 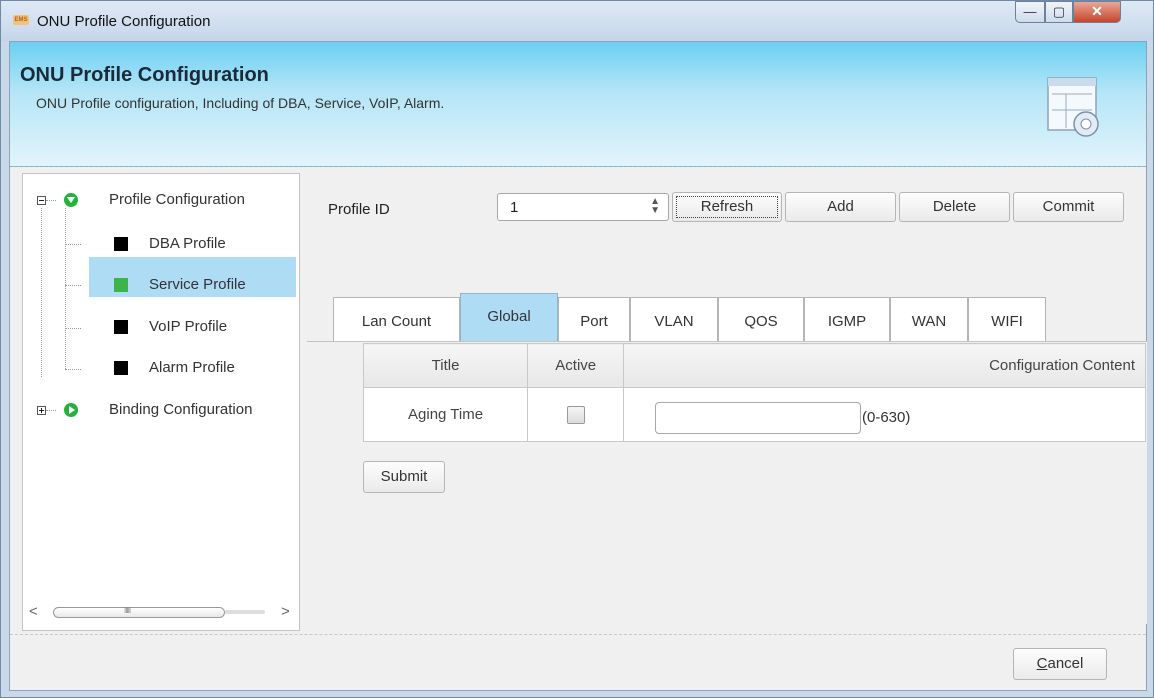 What do you see at coordinates (840, 207) in the screenshot?
I see `add-button: Add` at bounding box center [840, 207].